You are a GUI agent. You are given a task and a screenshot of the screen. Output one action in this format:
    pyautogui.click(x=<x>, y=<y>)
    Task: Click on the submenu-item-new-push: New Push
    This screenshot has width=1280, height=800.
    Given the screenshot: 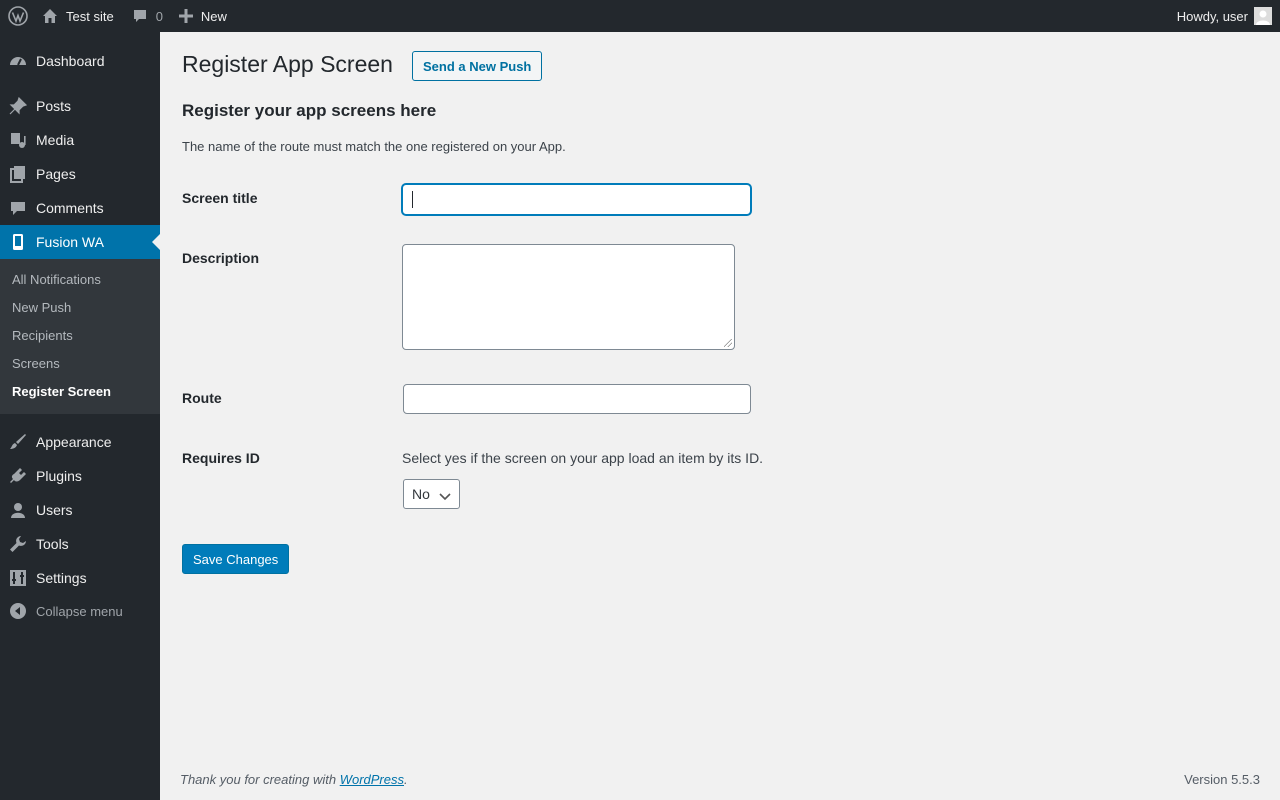 What is the action you would take?
    pyautogui.click(x=41, y=307)
    